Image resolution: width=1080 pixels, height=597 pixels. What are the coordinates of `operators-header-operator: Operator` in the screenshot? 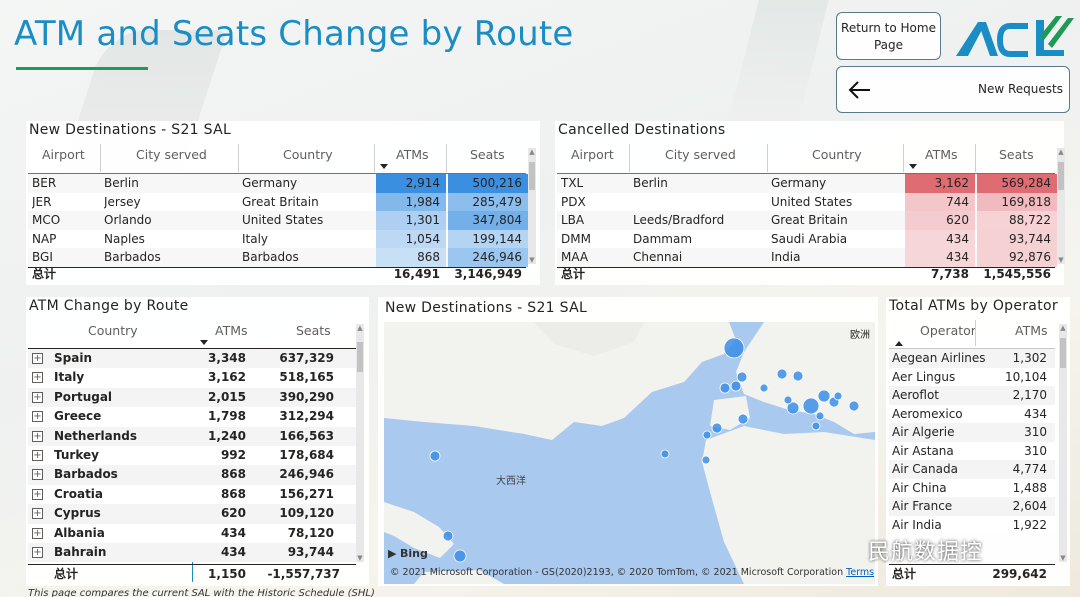 It's located at (948, 330).